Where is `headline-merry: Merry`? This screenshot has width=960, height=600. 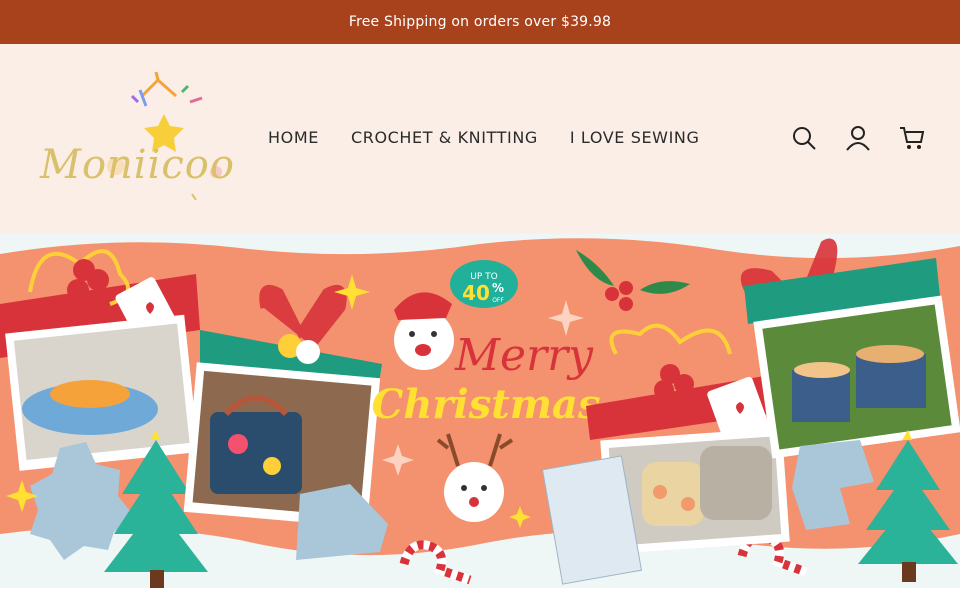
headline-merry: Merry is located at coordinates (524, 355).